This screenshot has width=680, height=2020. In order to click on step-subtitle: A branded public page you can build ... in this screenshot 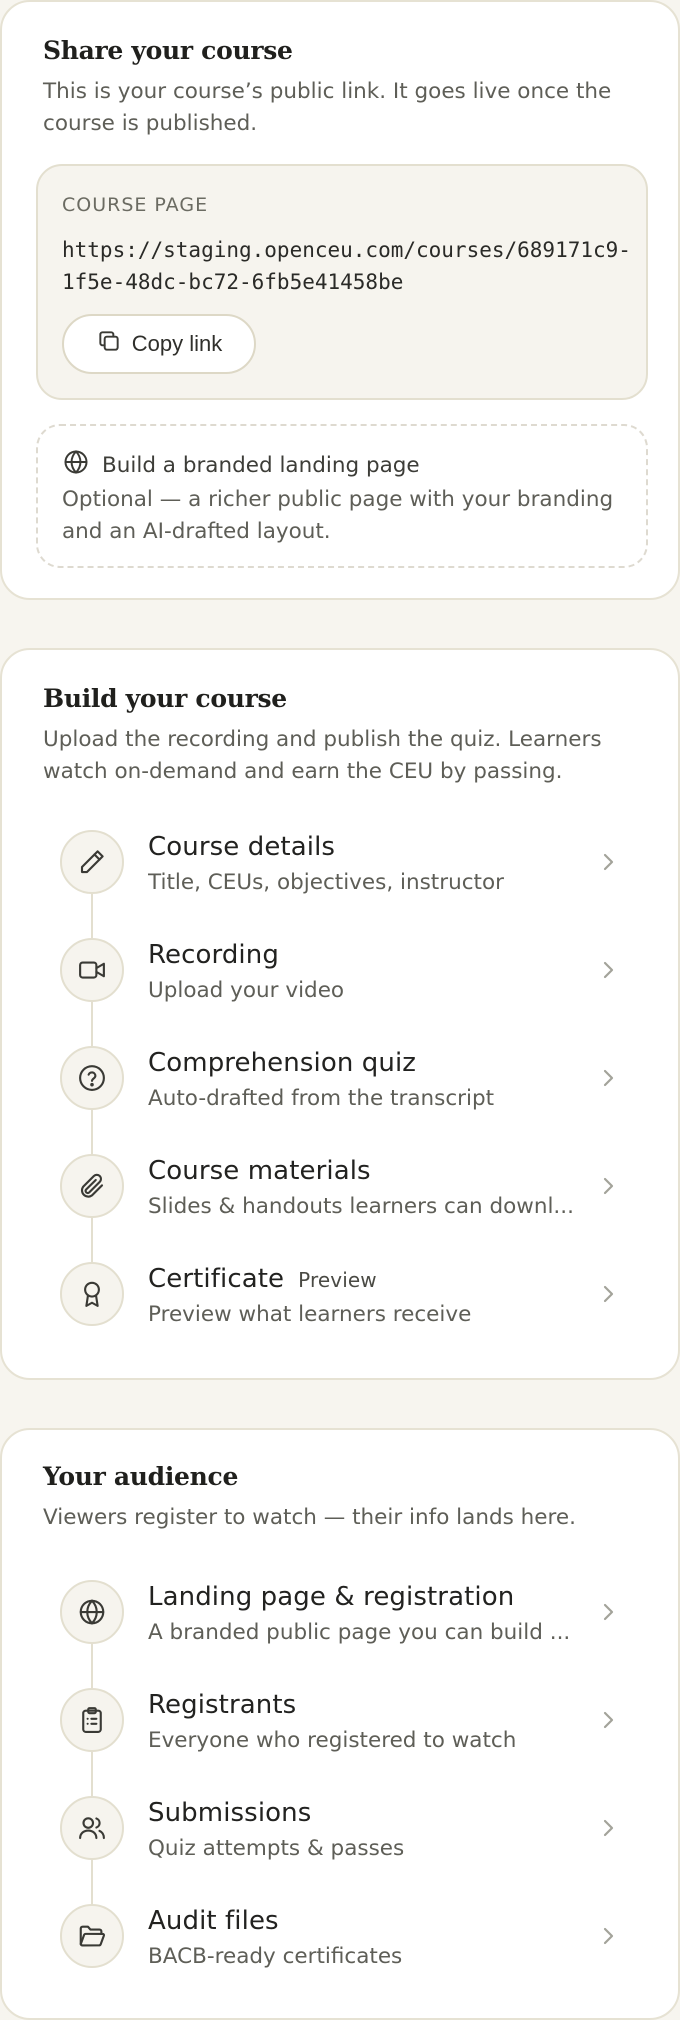, I will do `click(359, 1632)`.